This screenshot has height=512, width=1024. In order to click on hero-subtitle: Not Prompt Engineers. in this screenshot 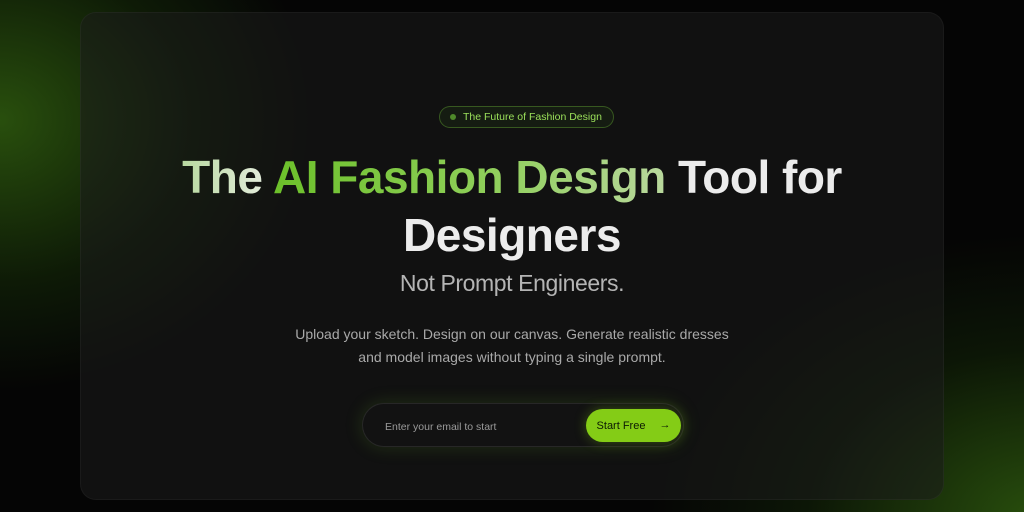, I will do `click(512, 283)`.